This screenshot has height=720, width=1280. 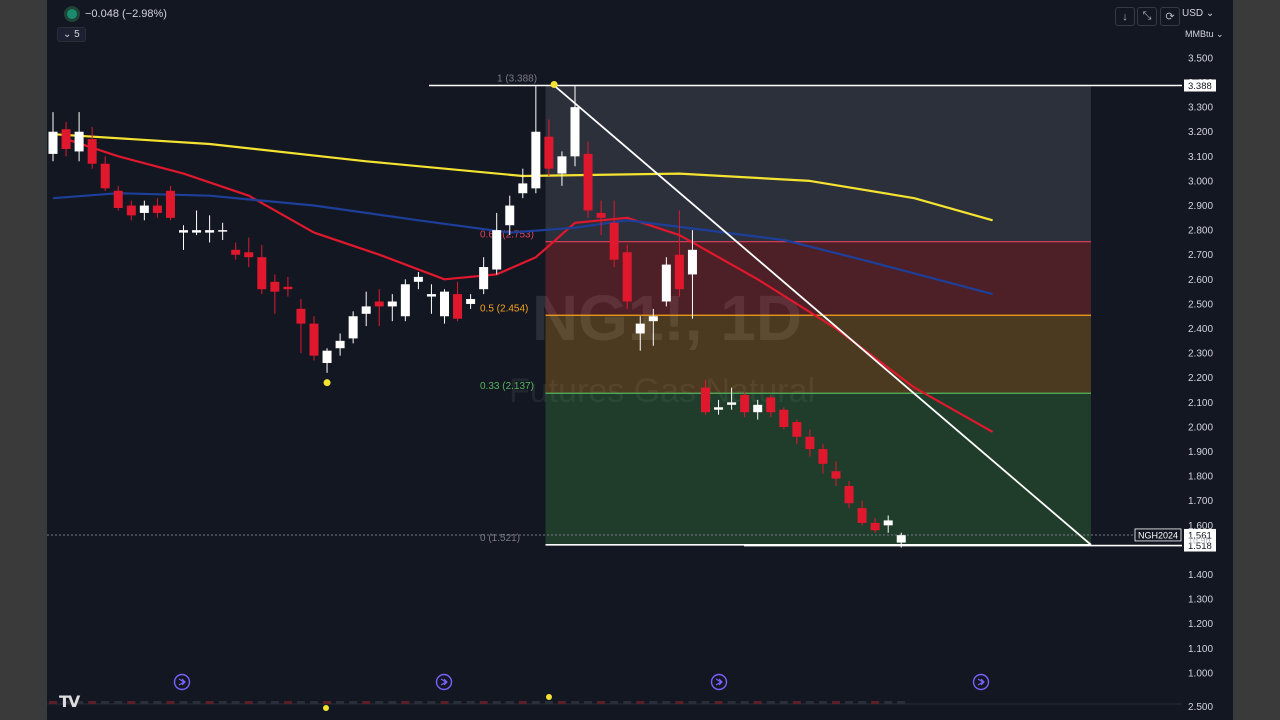 What do you see at coordinates (1200, 280) in the screenshot?
I see `price-tick-label: 2.600` at bounding box center [1200, 280].